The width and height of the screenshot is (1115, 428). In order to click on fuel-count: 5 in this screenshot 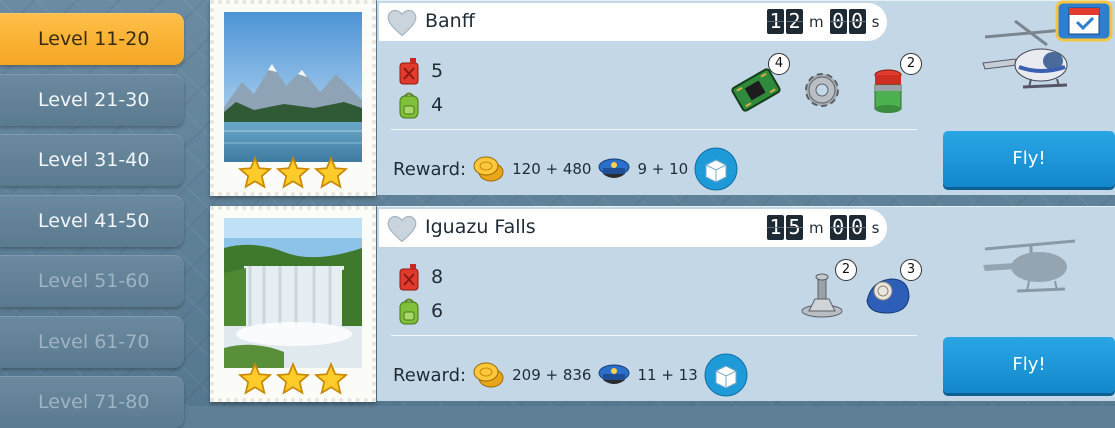, I will do `click(437, 71)`.